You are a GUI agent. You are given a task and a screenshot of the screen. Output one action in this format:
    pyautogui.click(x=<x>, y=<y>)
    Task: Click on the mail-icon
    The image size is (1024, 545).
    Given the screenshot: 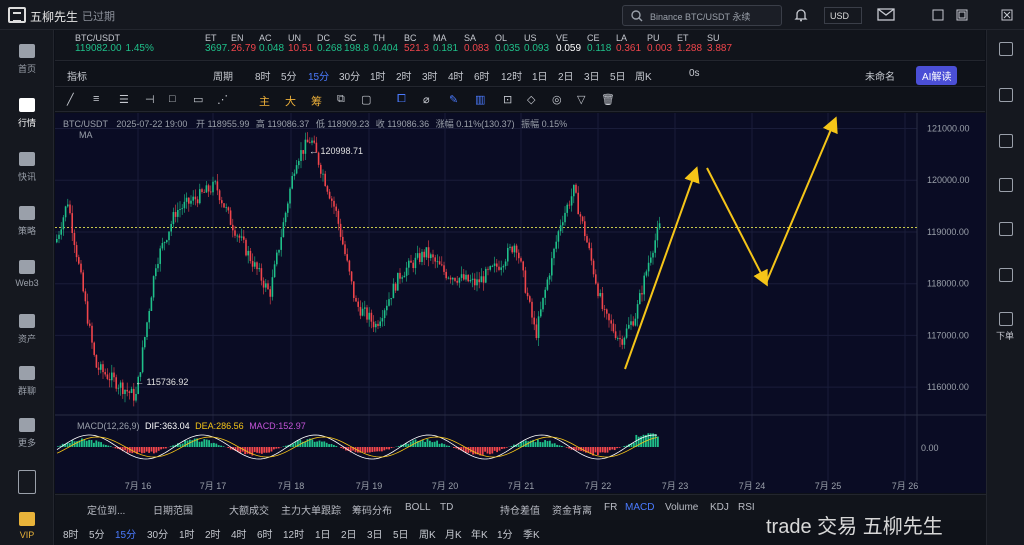 What is the action you would take?
    pyautogui.click(x=886, y=14)
    